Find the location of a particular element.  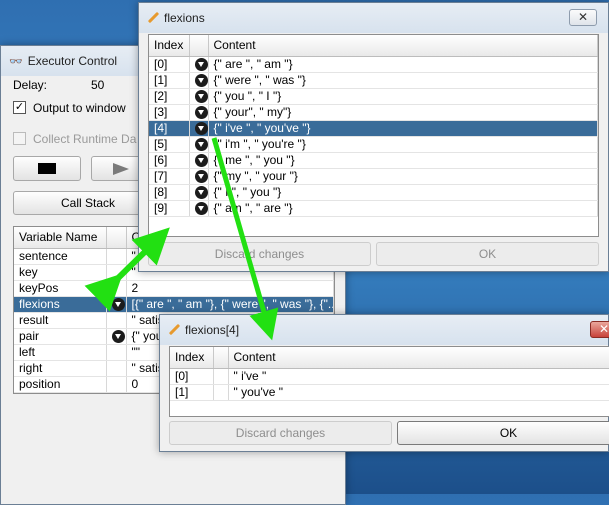

content-cell: {" am ", " are "} is located at coordinates (403, 208).